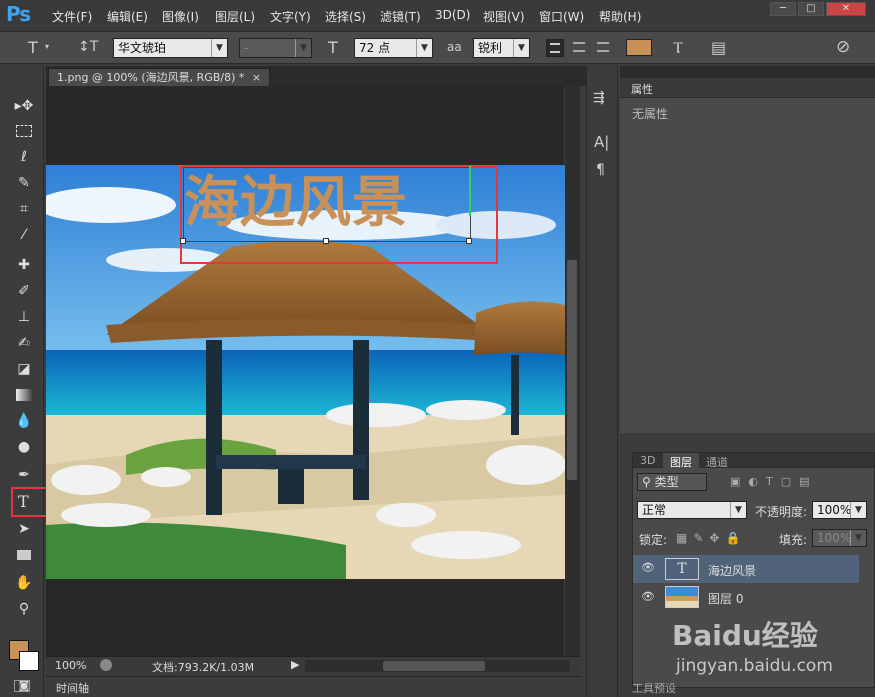  I want to click on collapsed-panel-dock, so click(602, 381).